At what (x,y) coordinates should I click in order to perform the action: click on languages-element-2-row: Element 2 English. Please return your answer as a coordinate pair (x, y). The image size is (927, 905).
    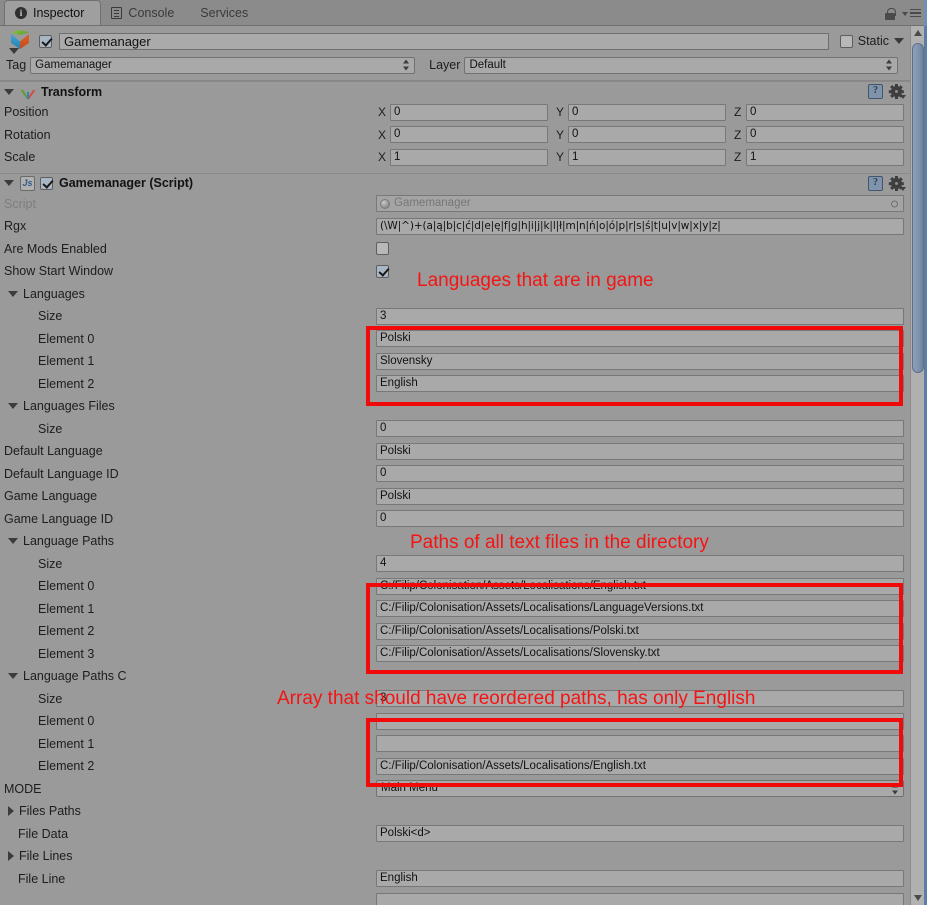
    Looking at the image, I should click on (455, 384).